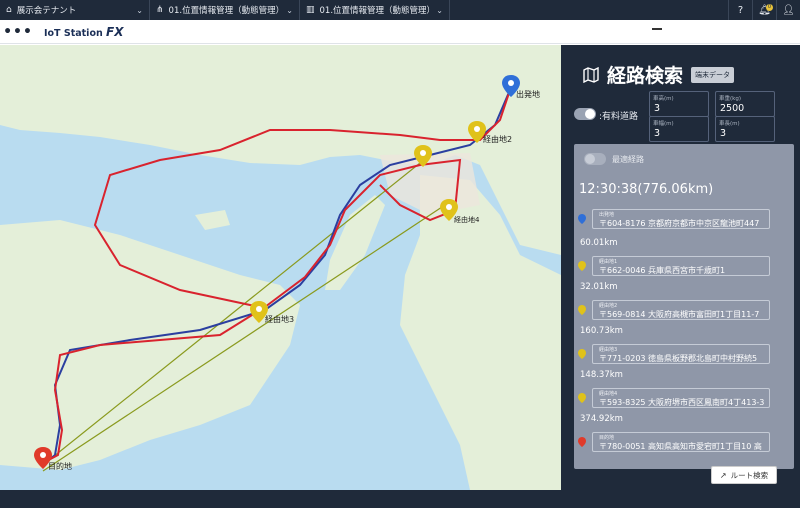 This screenshot has width=800, height=508. I want to click on building-icon: ⌂, so click(9, 10).